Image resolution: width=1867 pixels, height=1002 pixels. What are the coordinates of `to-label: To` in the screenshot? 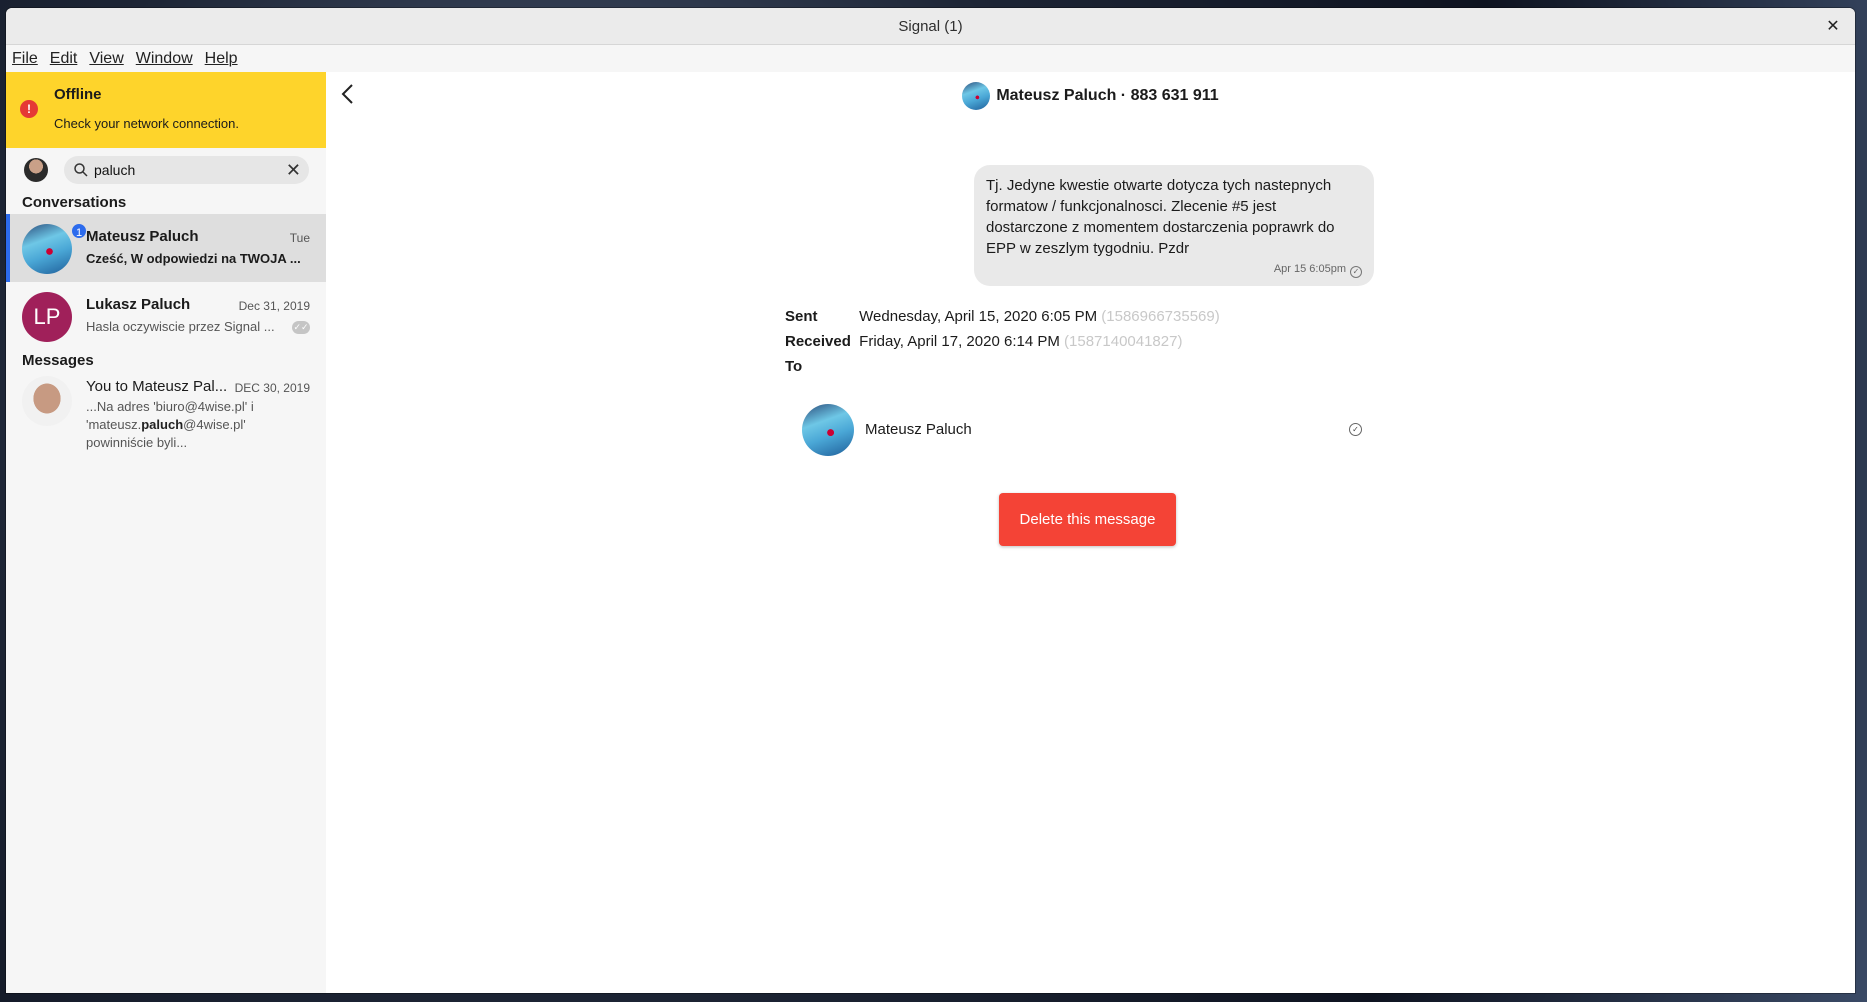 It's located at (794, 366).